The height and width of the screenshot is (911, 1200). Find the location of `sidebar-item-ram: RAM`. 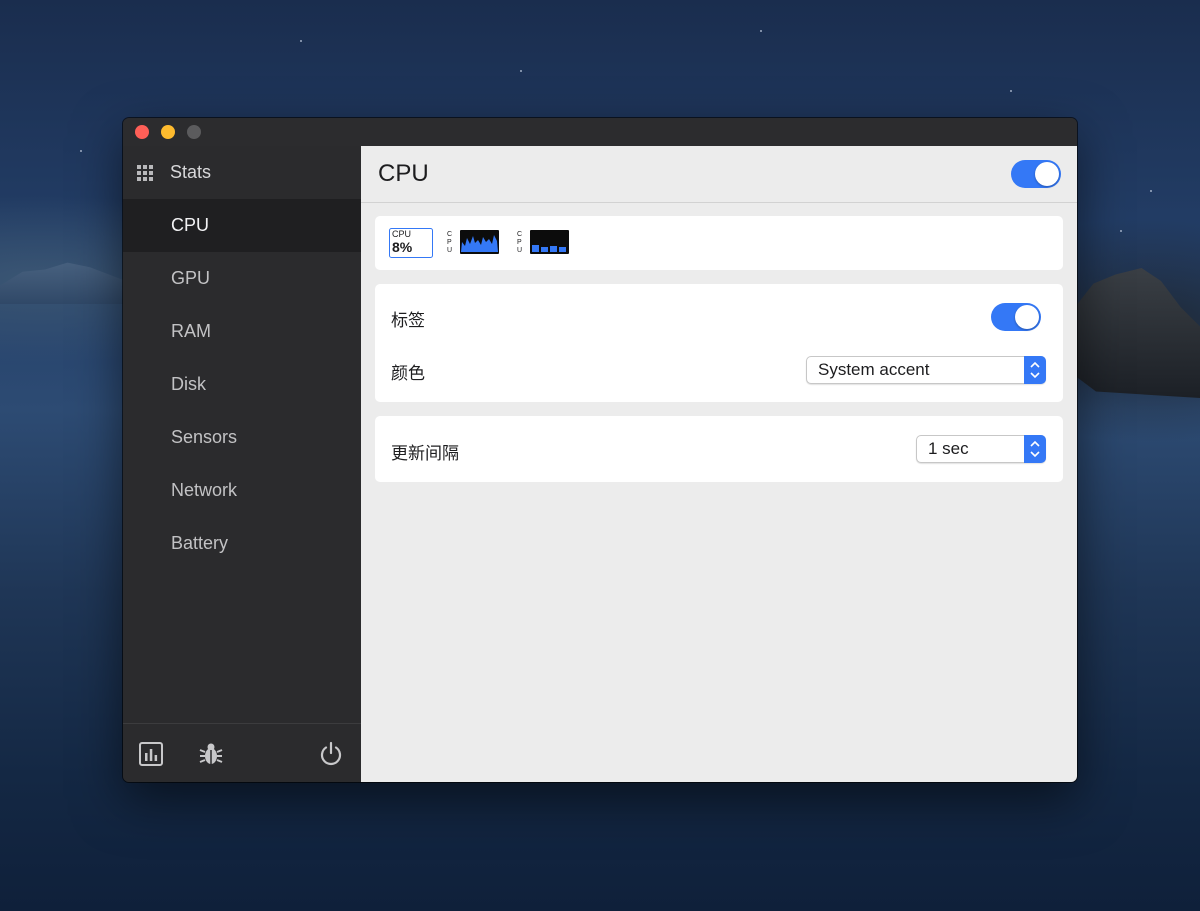

sidebar-item-ram: RAM is located at coordinates (242, 331).